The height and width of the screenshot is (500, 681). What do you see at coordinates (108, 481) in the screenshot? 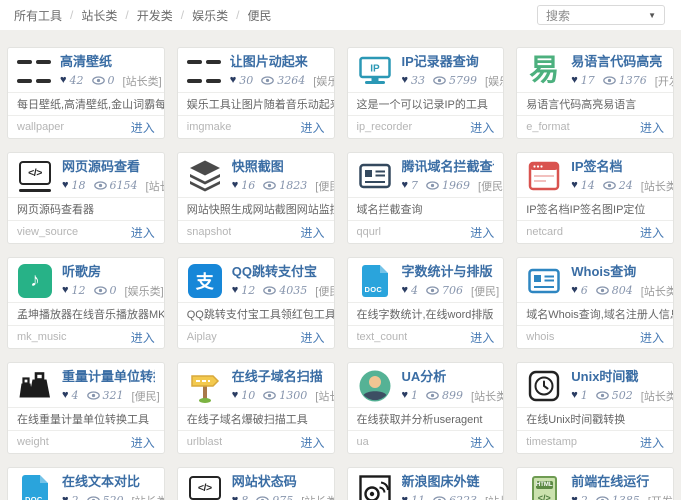
I see `tool-title: 在线文本对比` at bounding box center [108, 481].